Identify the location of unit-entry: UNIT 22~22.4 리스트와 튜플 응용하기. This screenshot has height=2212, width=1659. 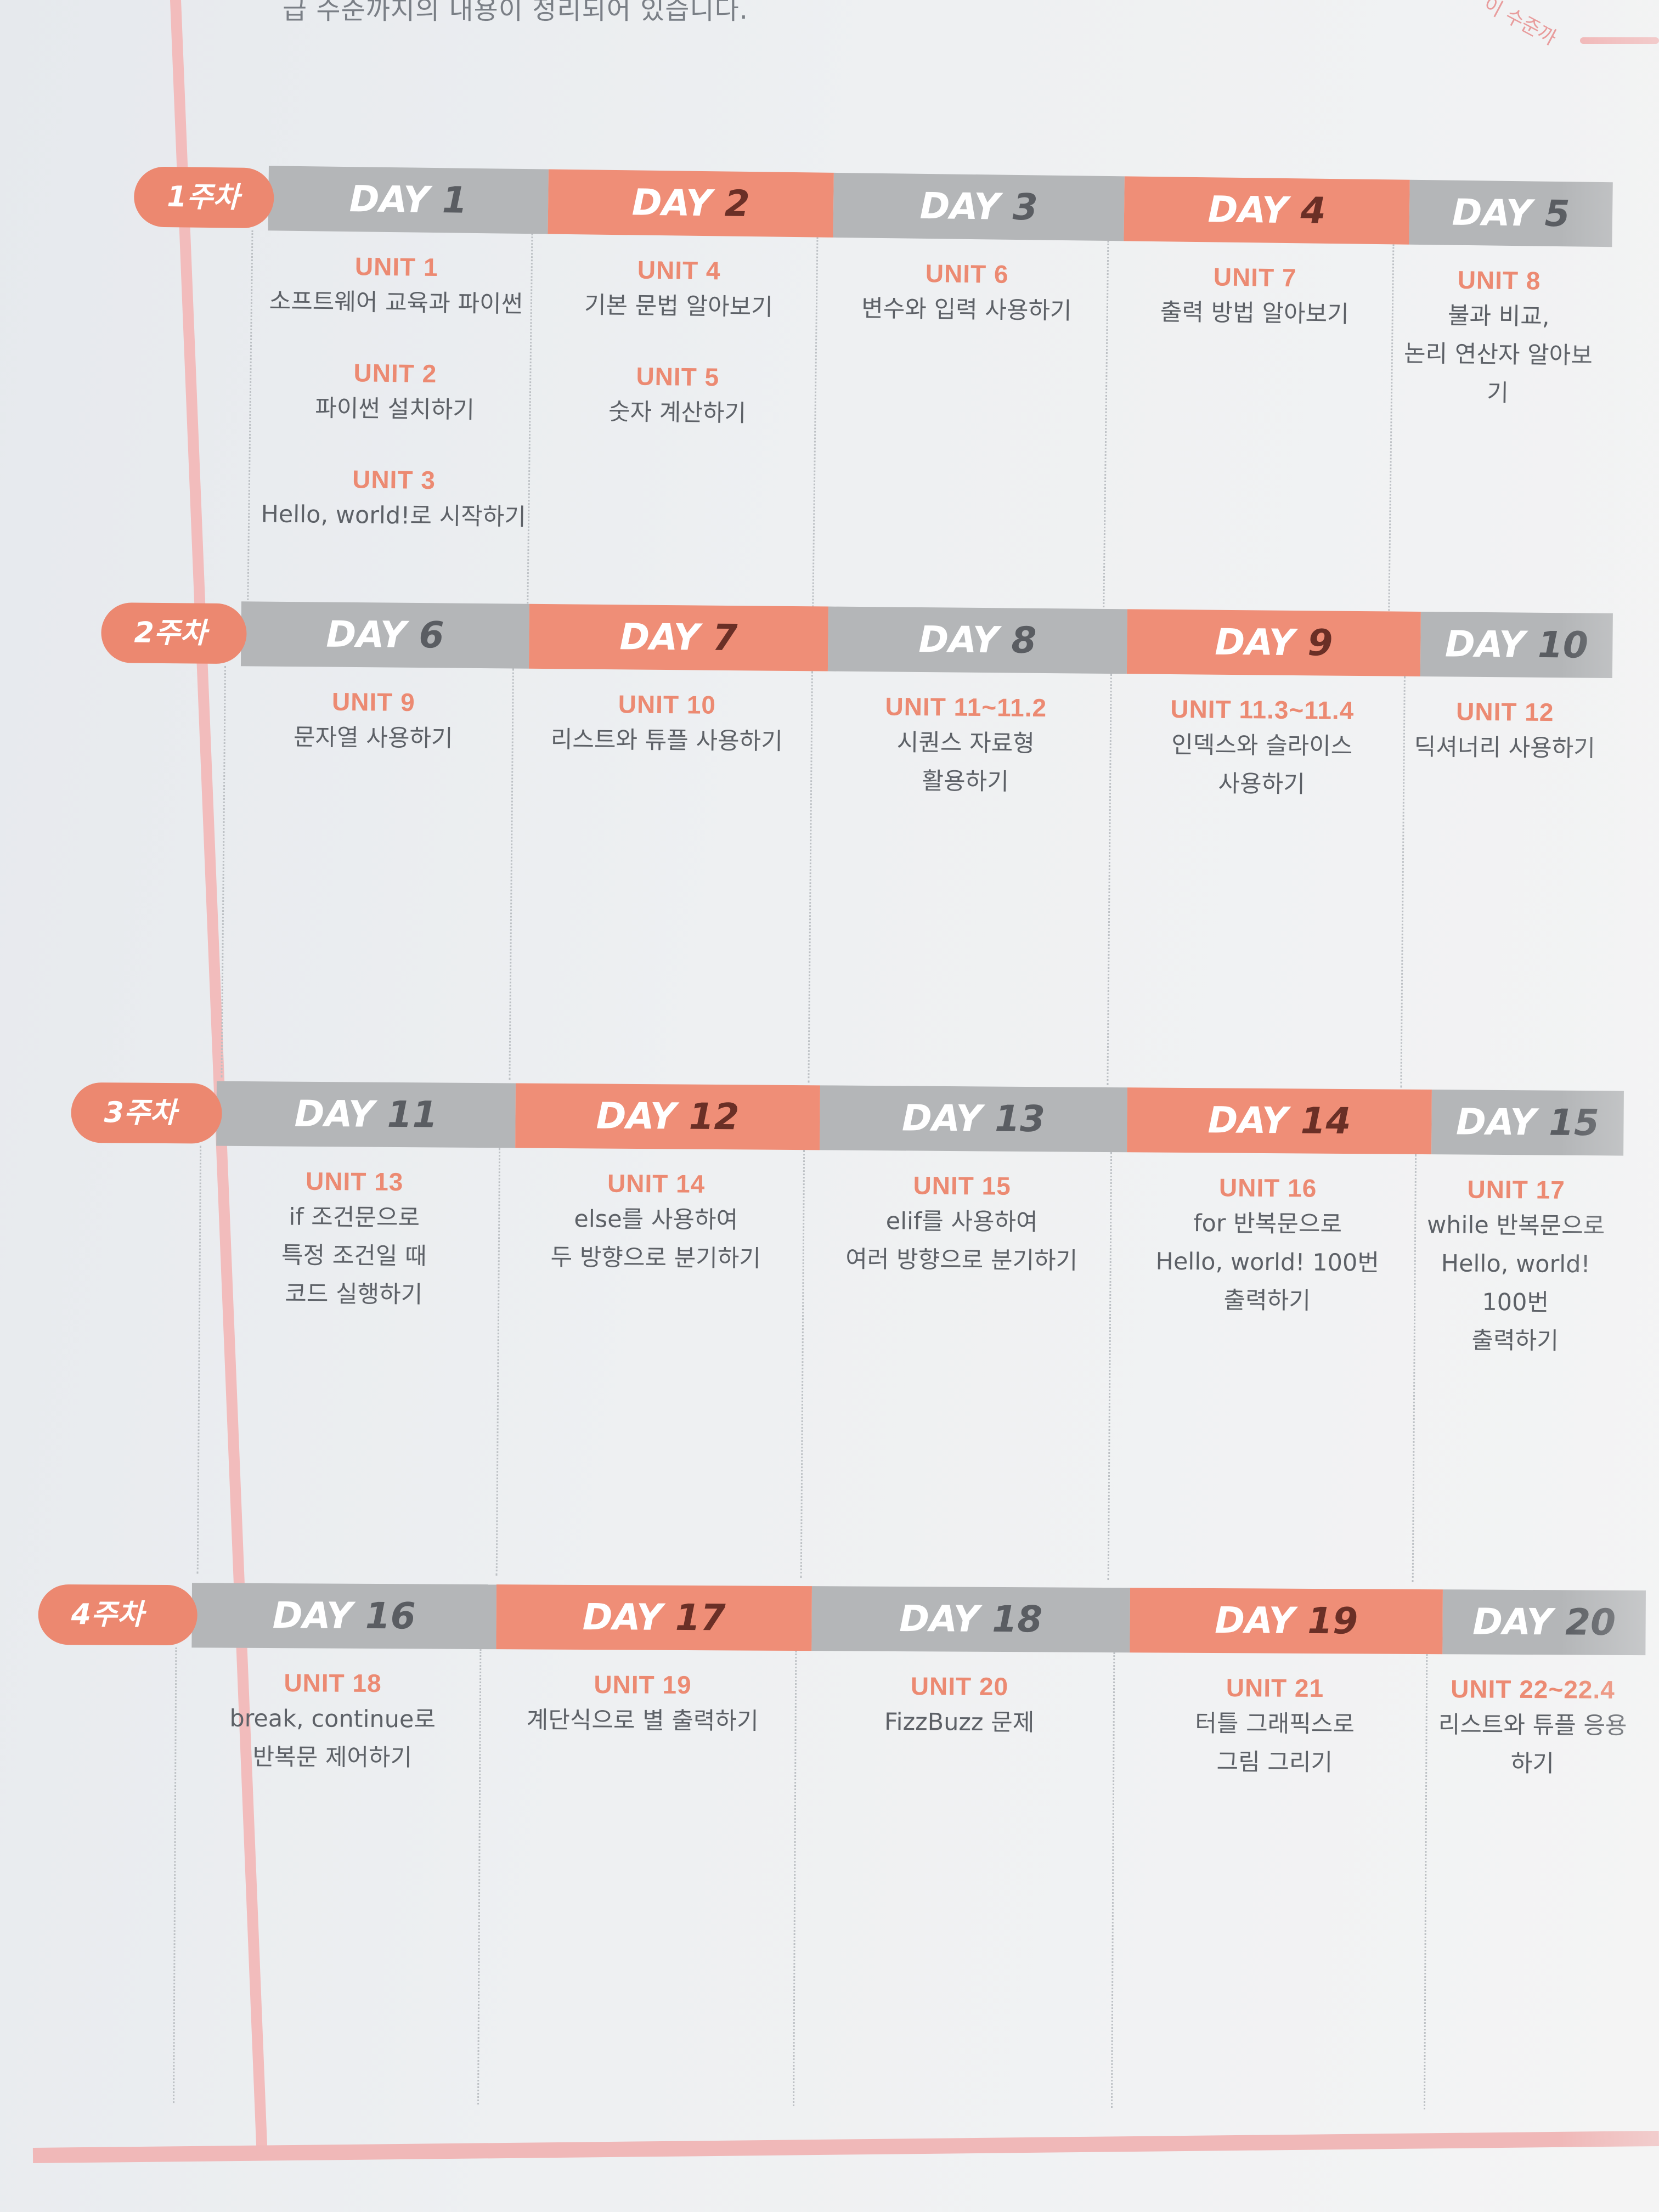
(1532, 1728).